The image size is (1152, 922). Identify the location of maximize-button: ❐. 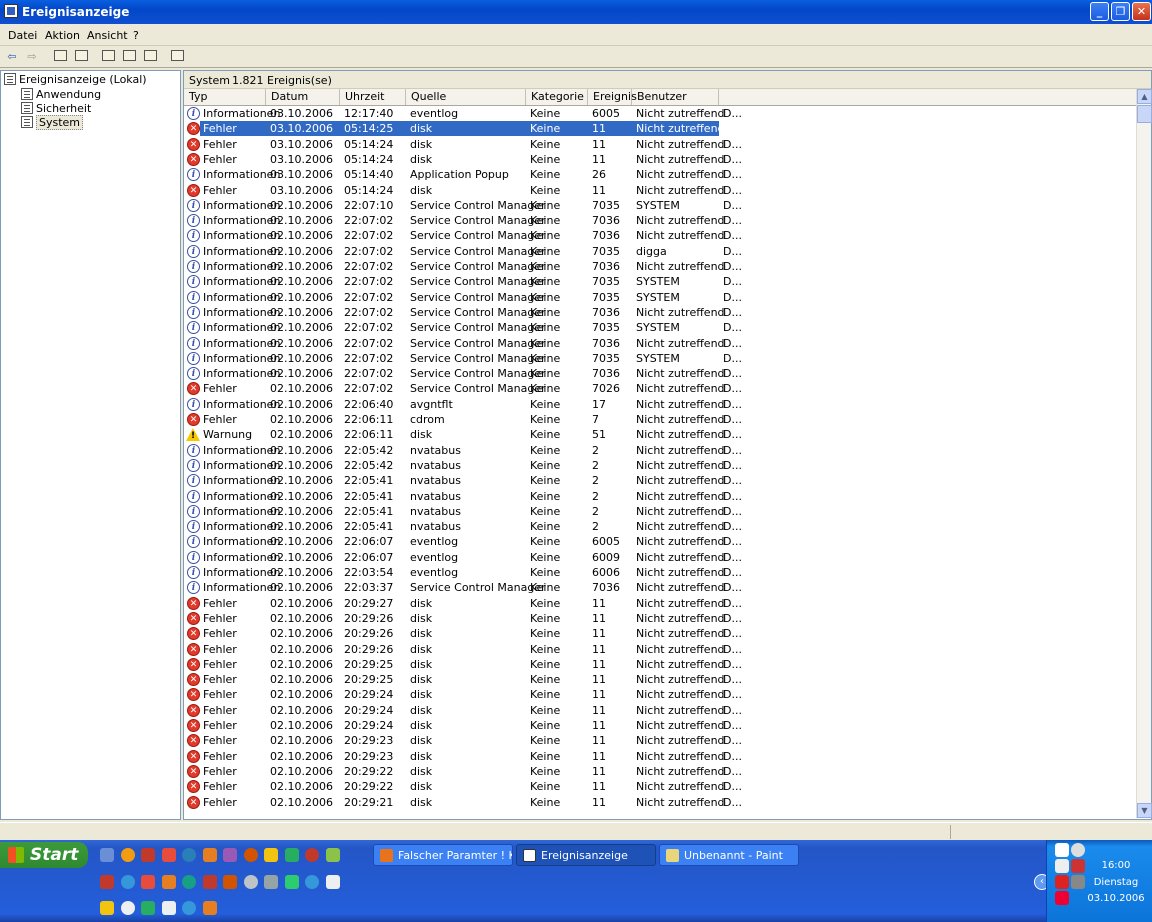
(1120, 11).